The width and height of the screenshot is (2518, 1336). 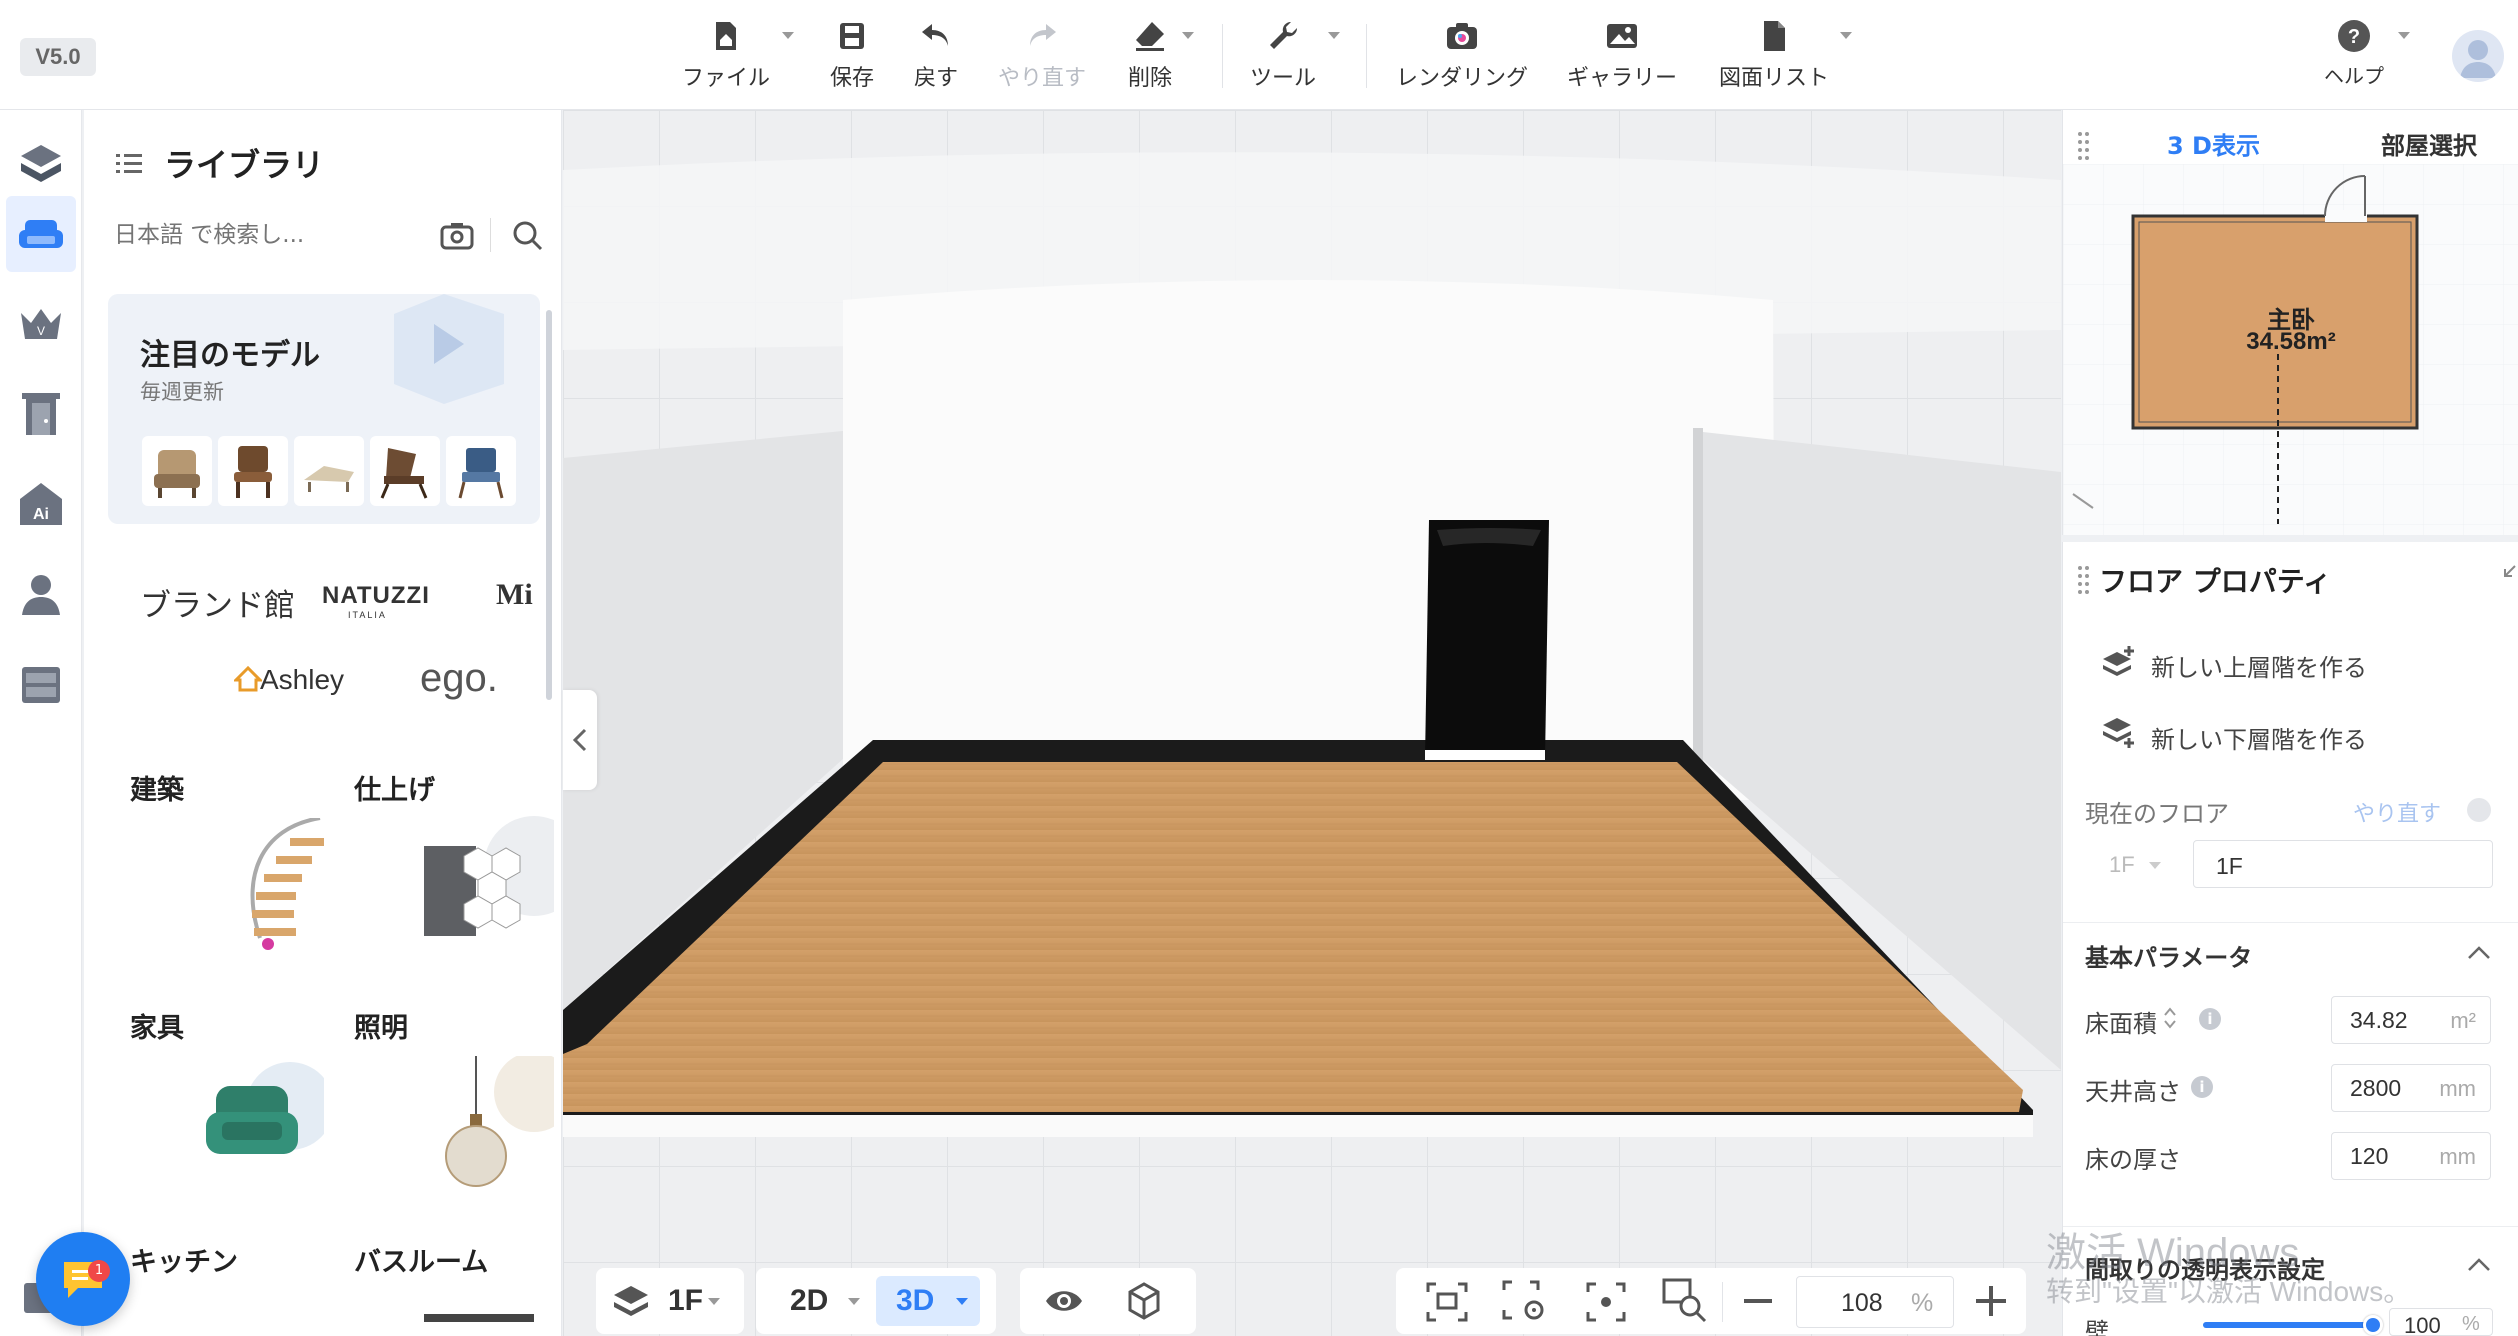 What do you see at coordinates (481, 471) in the screenshot?
I see `featured-thumb-blue-chair` at bounding box center [481, 471].